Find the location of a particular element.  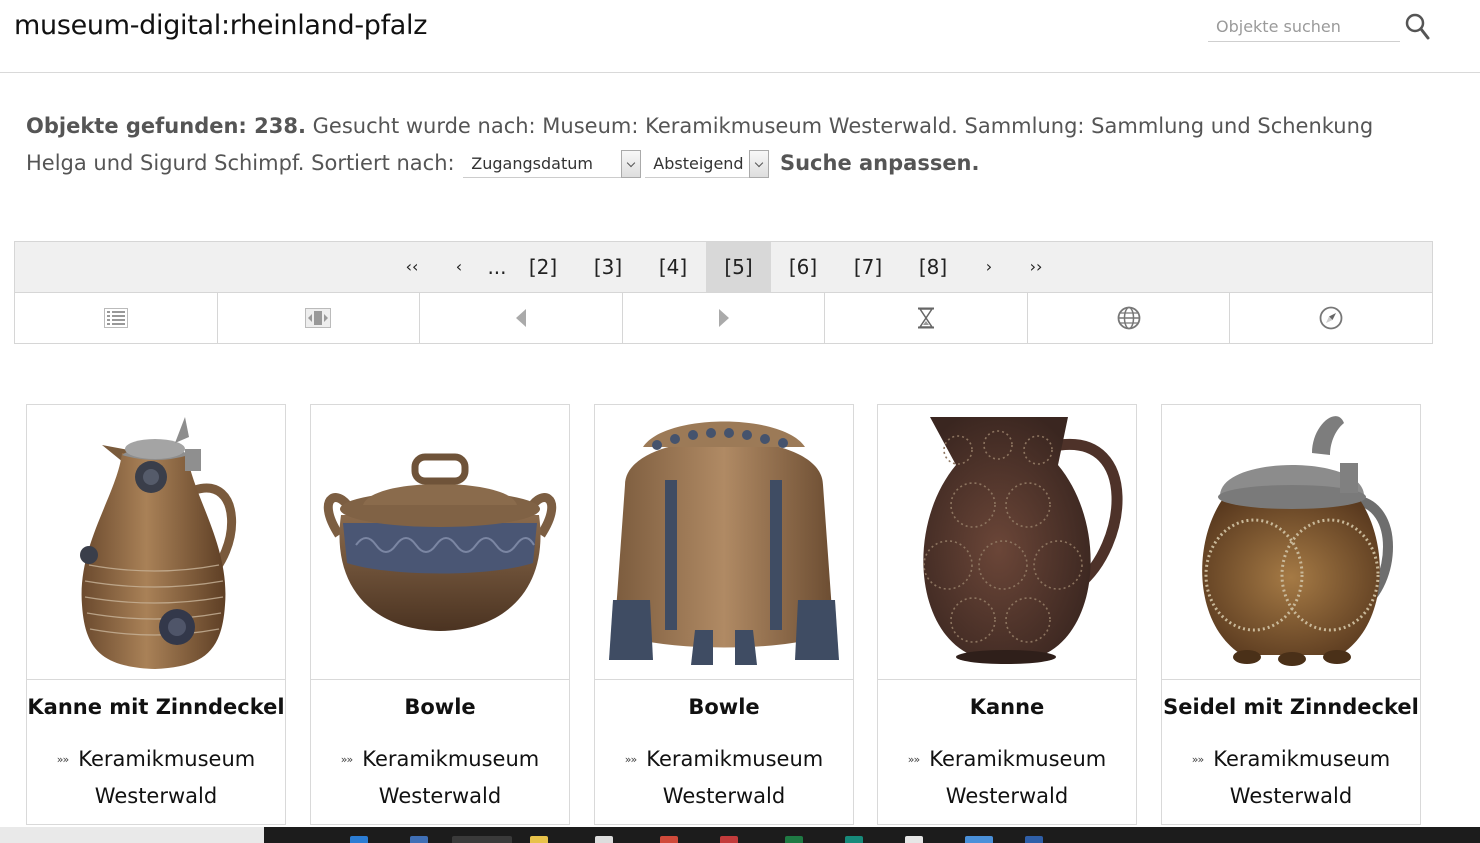

triangle-left-icon is located at coordinates (520, 317).